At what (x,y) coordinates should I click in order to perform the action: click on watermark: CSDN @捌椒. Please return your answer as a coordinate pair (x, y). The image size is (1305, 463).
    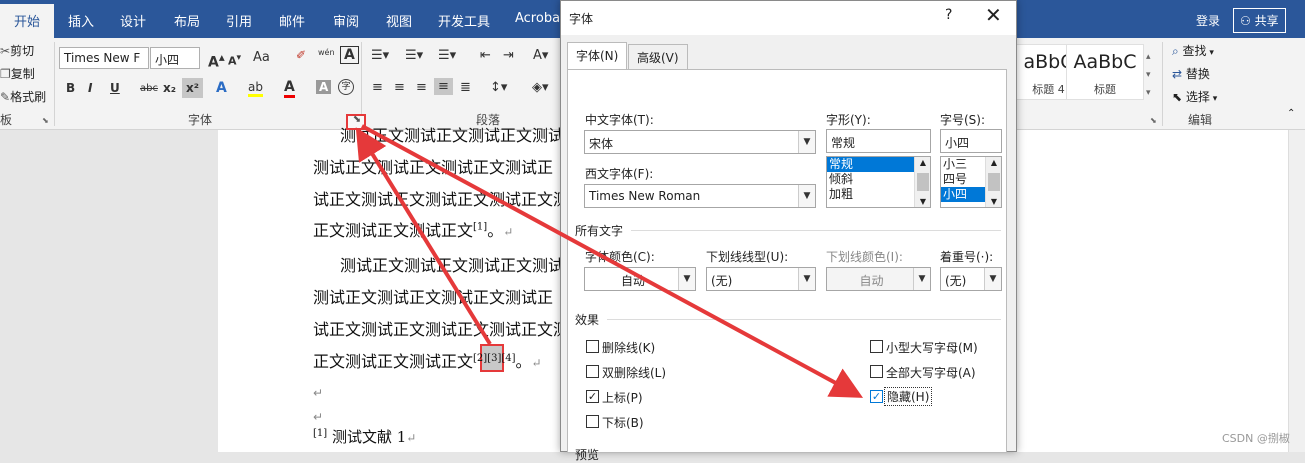
    Looking at the image, I should click on (1256, 438).